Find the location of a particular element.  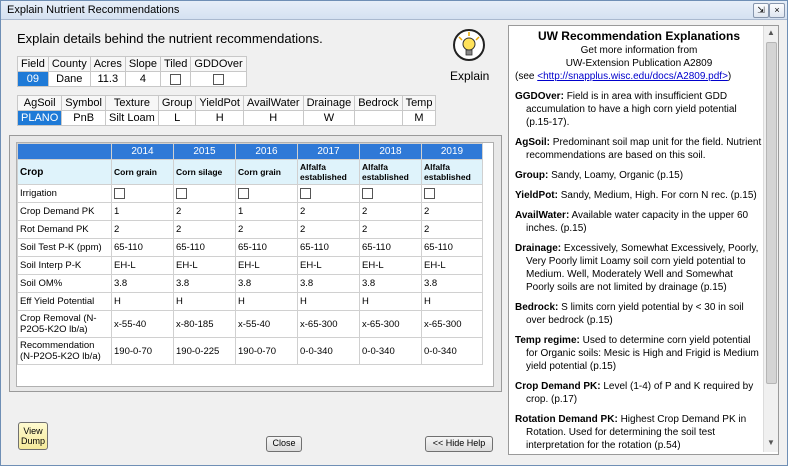

help-scrollbar: ▲ ▼ is located at coordinates (770, 239).